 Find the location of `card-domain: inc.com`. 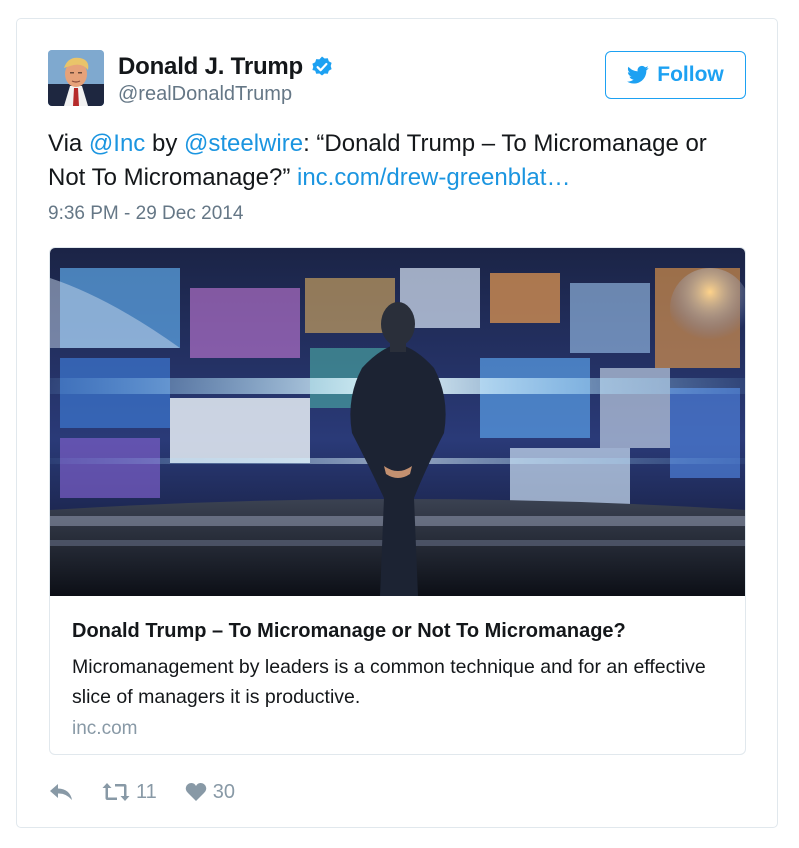

card-domain: inc.com is located at coordinates (105, 728).